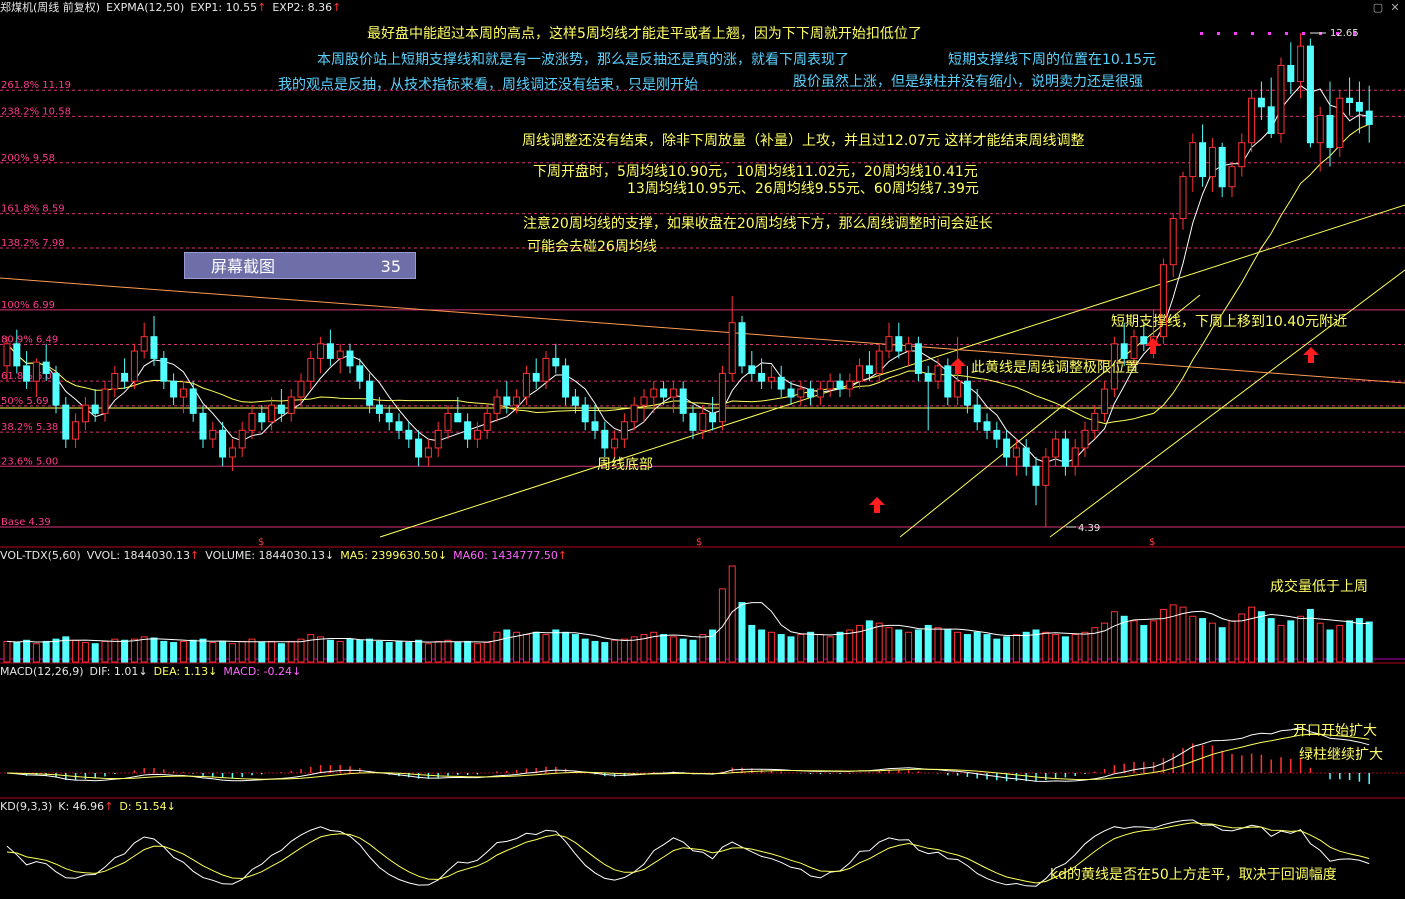 The height and width of the screenshot is (899, 1405). Describe the element at coordinates (26, 522) in the screenshot. I see `fib-label: Base 4.39` at that location.